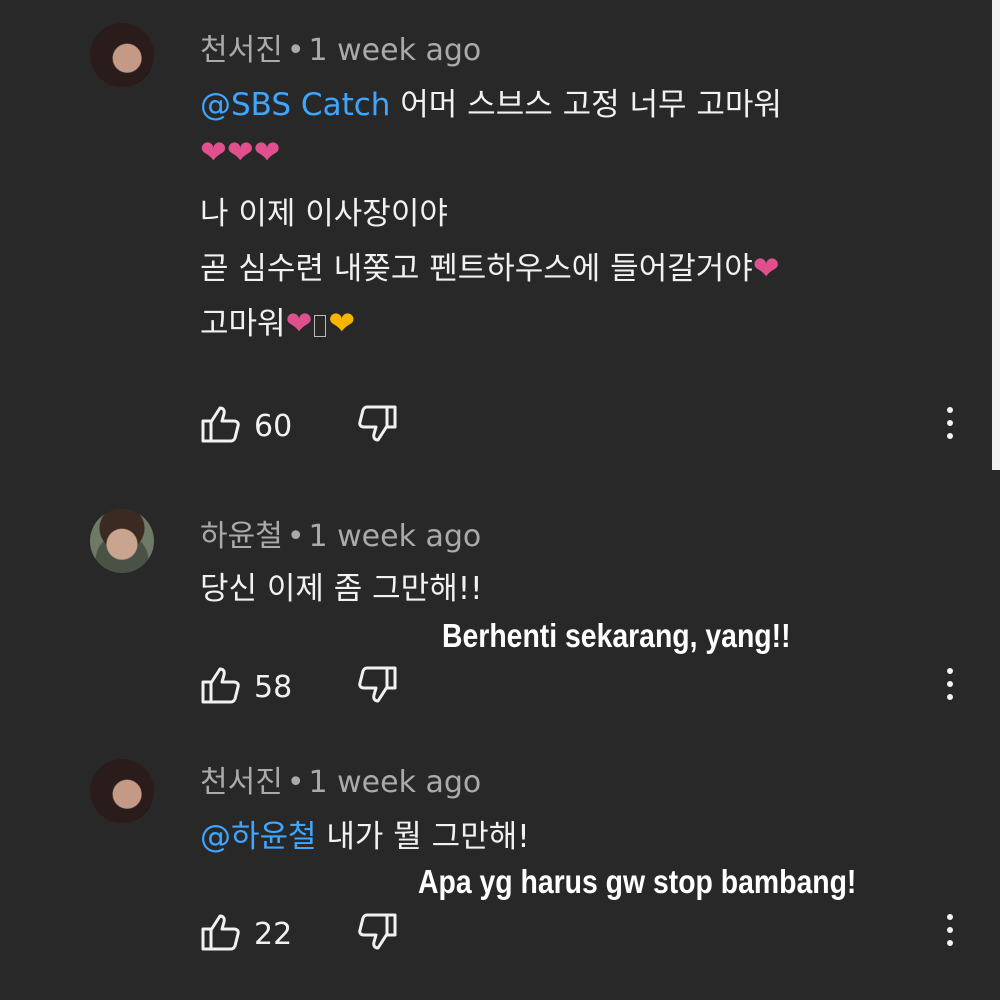 The image size is (1000, 1000). I want to click on mention-link: @하윤철, so click(258, 837).